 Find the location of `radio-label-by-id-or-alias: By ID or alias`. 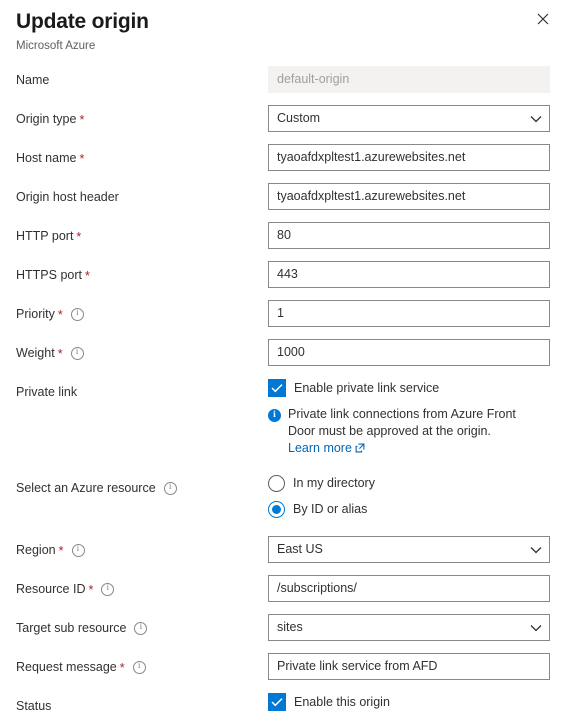

radio-label-by-id-or-alias: By ID or alias is located at coordinates (330, 509).